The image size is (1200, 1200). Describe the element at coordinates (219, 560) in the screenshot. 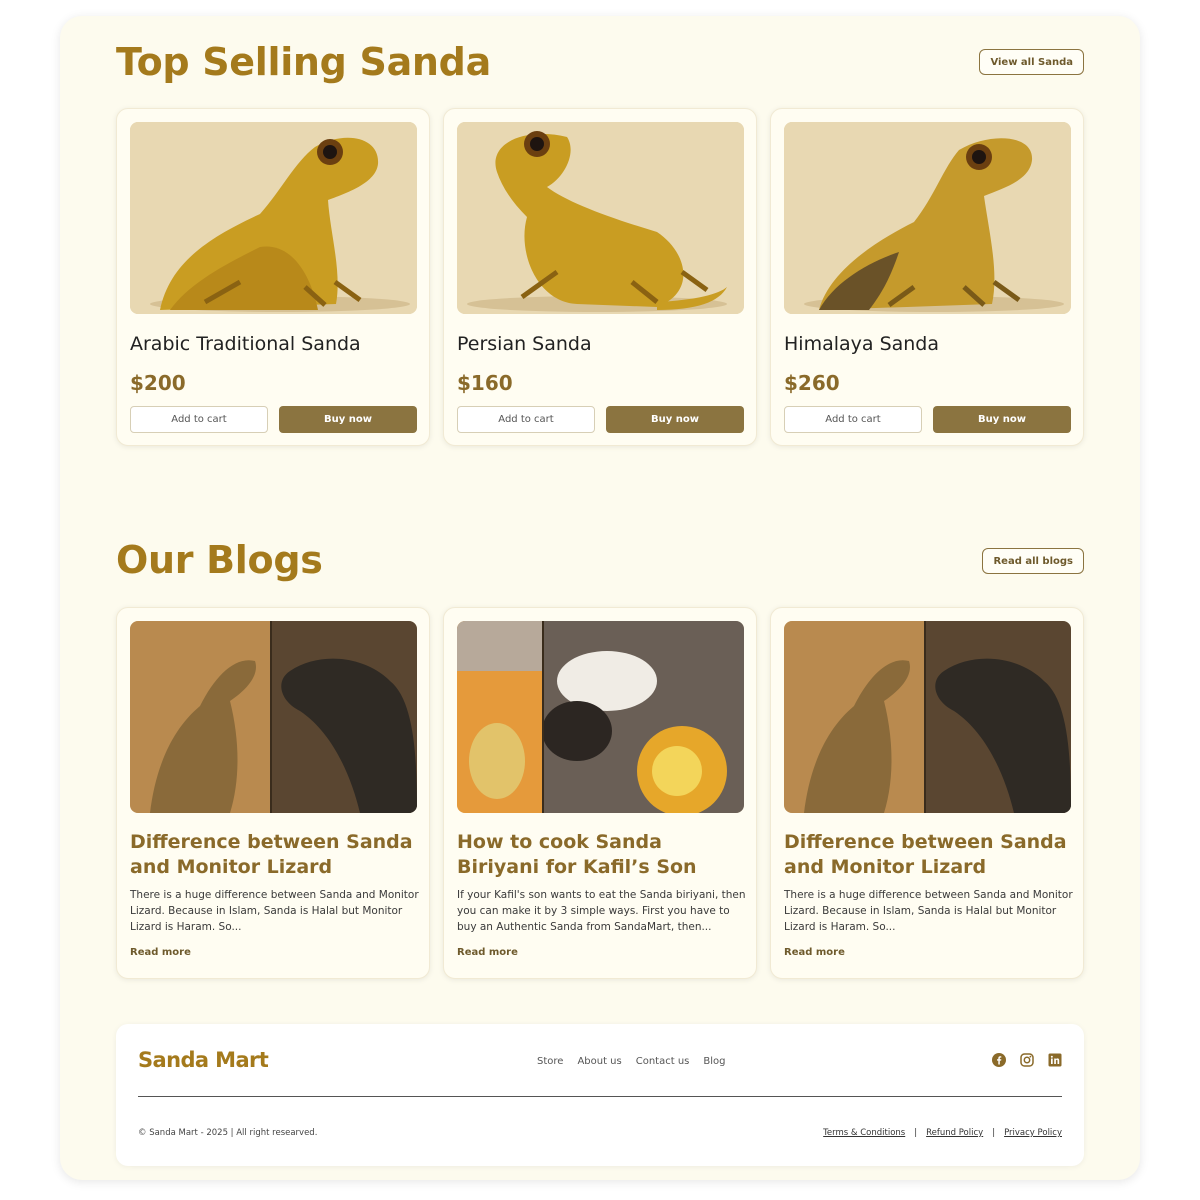

I see `blogs-heading: Our Blogs` at that location.